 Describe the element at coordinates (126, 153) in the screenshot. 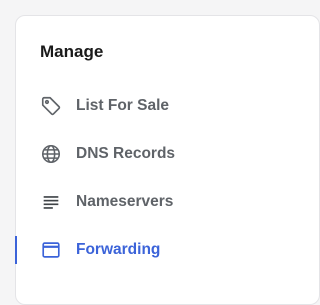

I see `nav-item-label: DNS Records` at that location.